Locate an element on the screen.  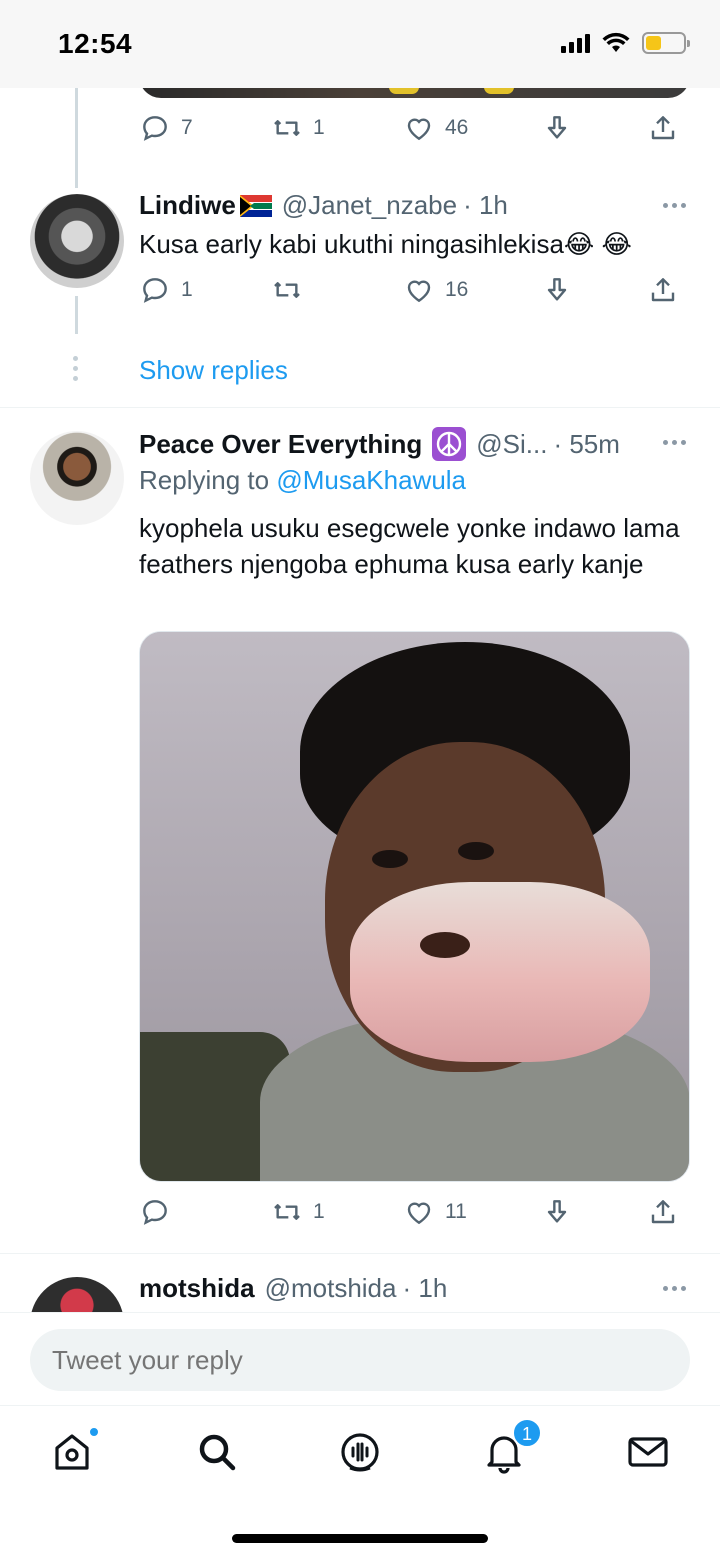
action-row: 7 1 46 is located at coordinates (414, 132).